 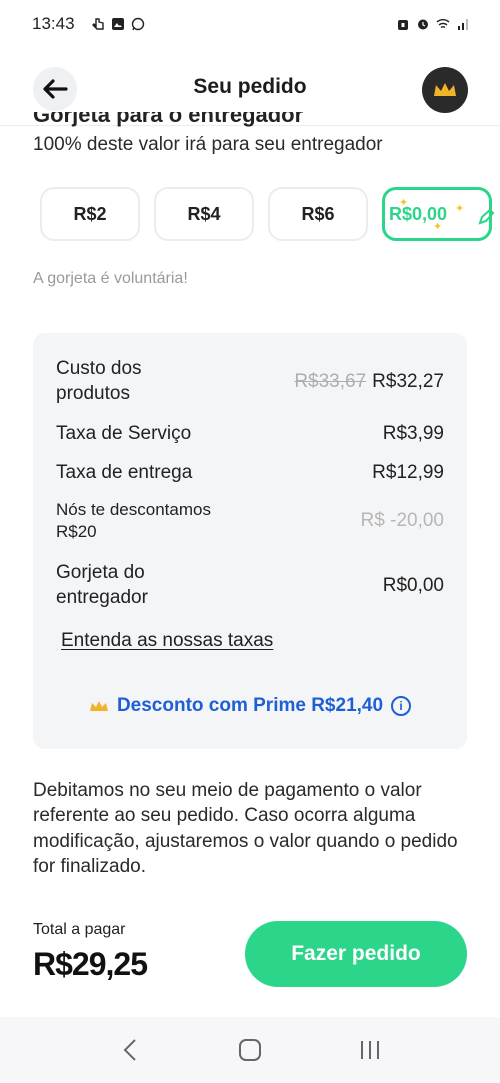 What do you see at coordinates (117, 24) in the screenshot?
I see `image-icon` at bounding box center [117, 24].